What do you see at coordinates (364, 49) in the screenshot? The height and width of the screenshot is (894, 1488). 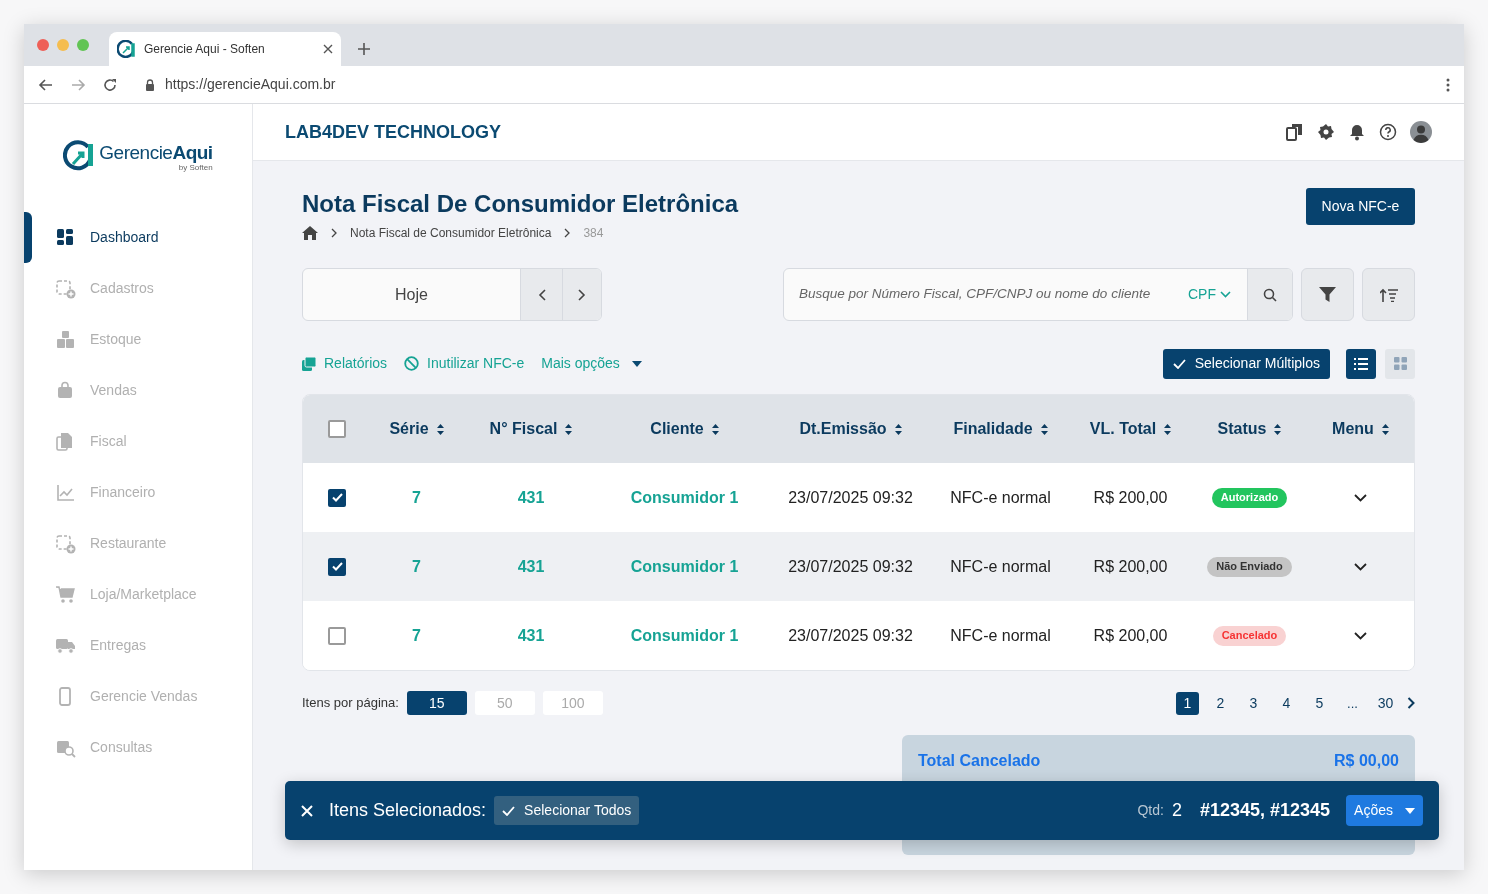 I see `new-tab-icon` at bounding box center [364, 49].